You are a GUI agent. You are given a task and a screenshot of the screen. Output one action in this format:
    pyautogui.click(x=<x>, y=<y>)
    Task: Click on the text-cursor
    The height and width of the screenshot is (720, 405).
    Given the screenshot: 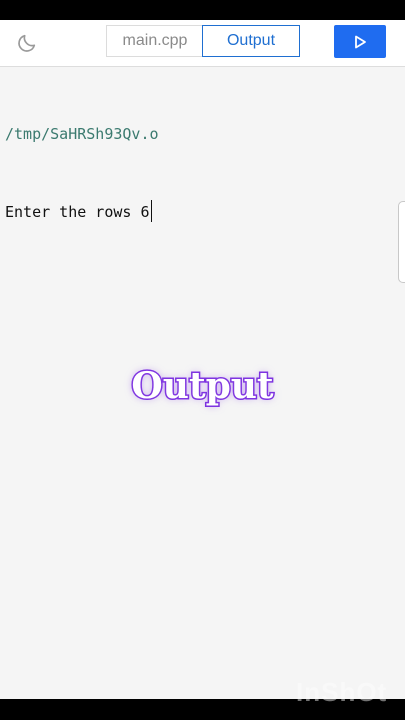 What is the action you would take?
    pyautogui.click(x=151, y=211)
    